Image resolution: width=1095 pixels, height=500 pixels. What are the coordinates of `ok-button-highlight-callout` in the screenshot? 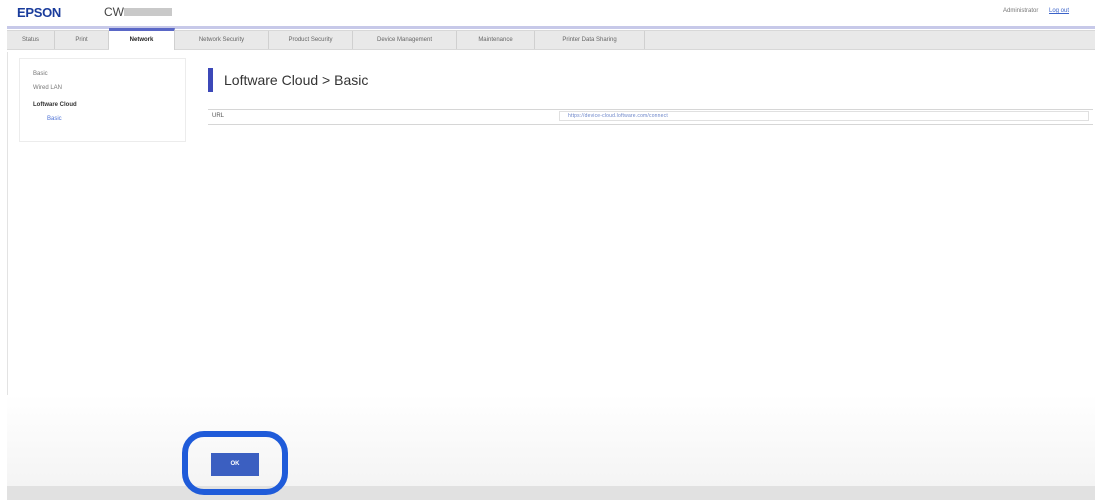 It's located at (235, 463).